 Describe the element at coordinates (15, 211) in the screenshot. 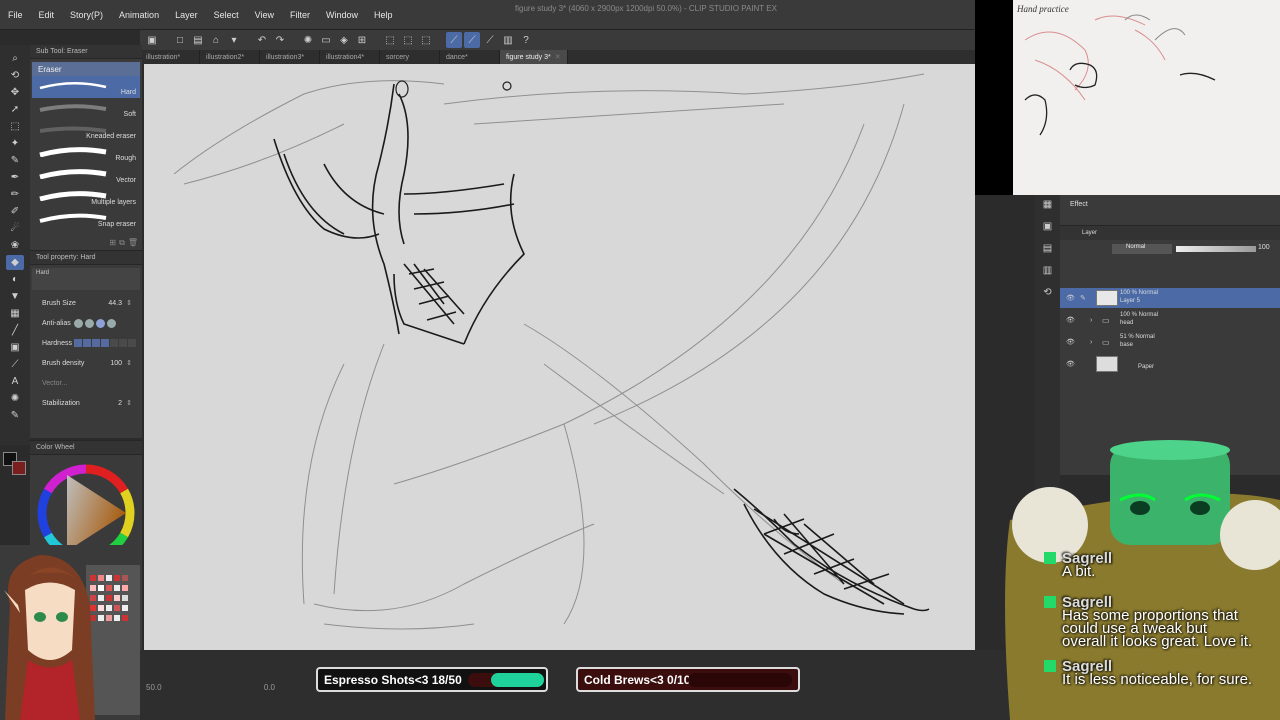

I see `brush-tool-icon: ✐` at that location.